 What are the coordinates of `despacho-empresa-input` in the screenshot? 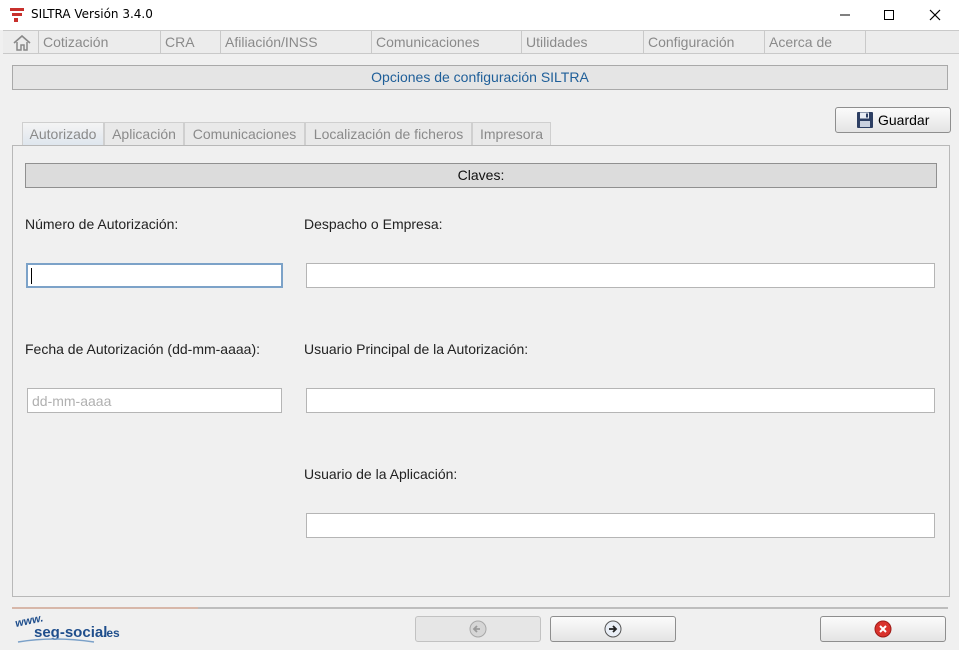 It's located at (620, 275).